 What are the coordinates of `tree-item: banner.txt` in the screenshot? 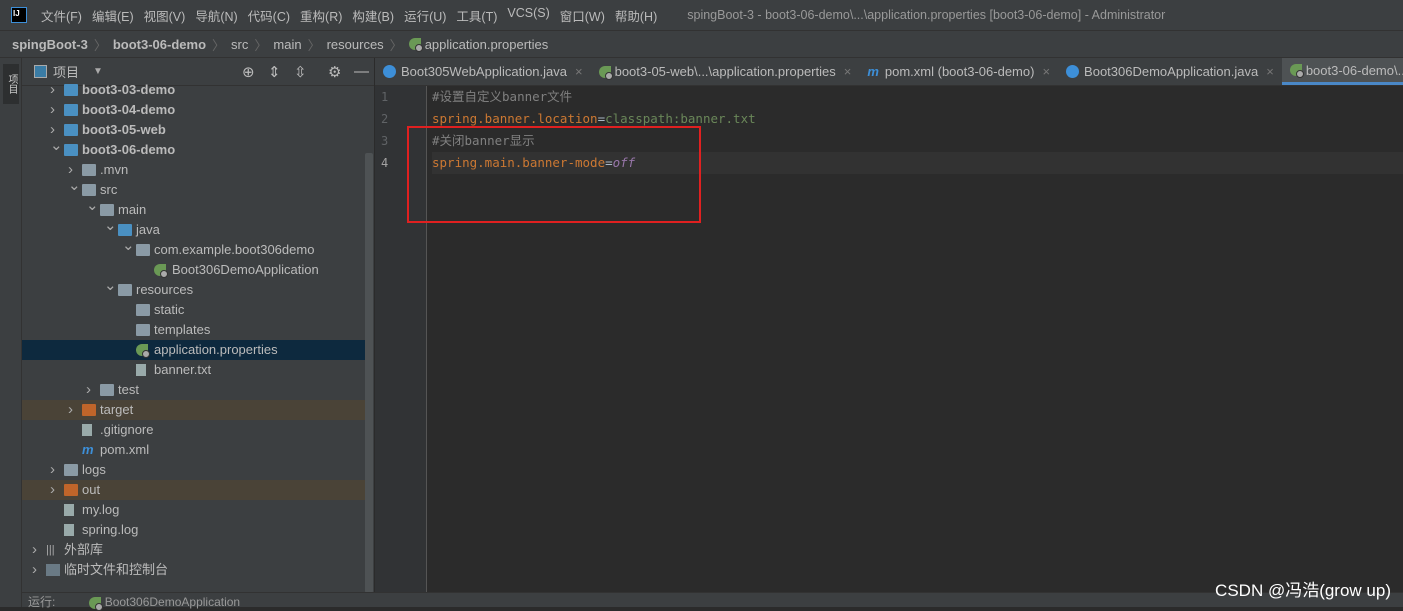 It's located at (193, 370).